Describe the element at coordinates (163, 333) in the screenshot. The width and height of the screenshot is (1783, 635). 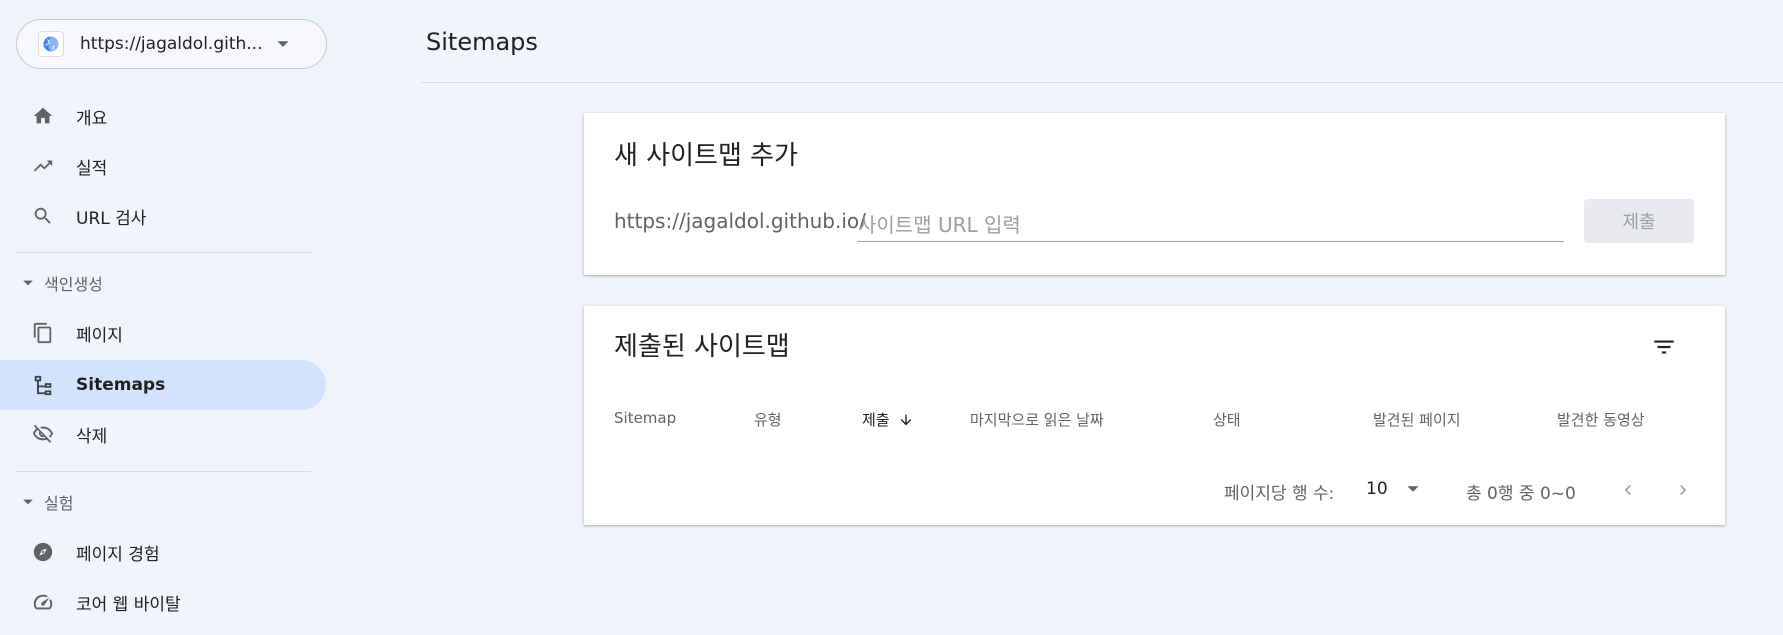
I see `nav-item-pages: 페이지` at that location.